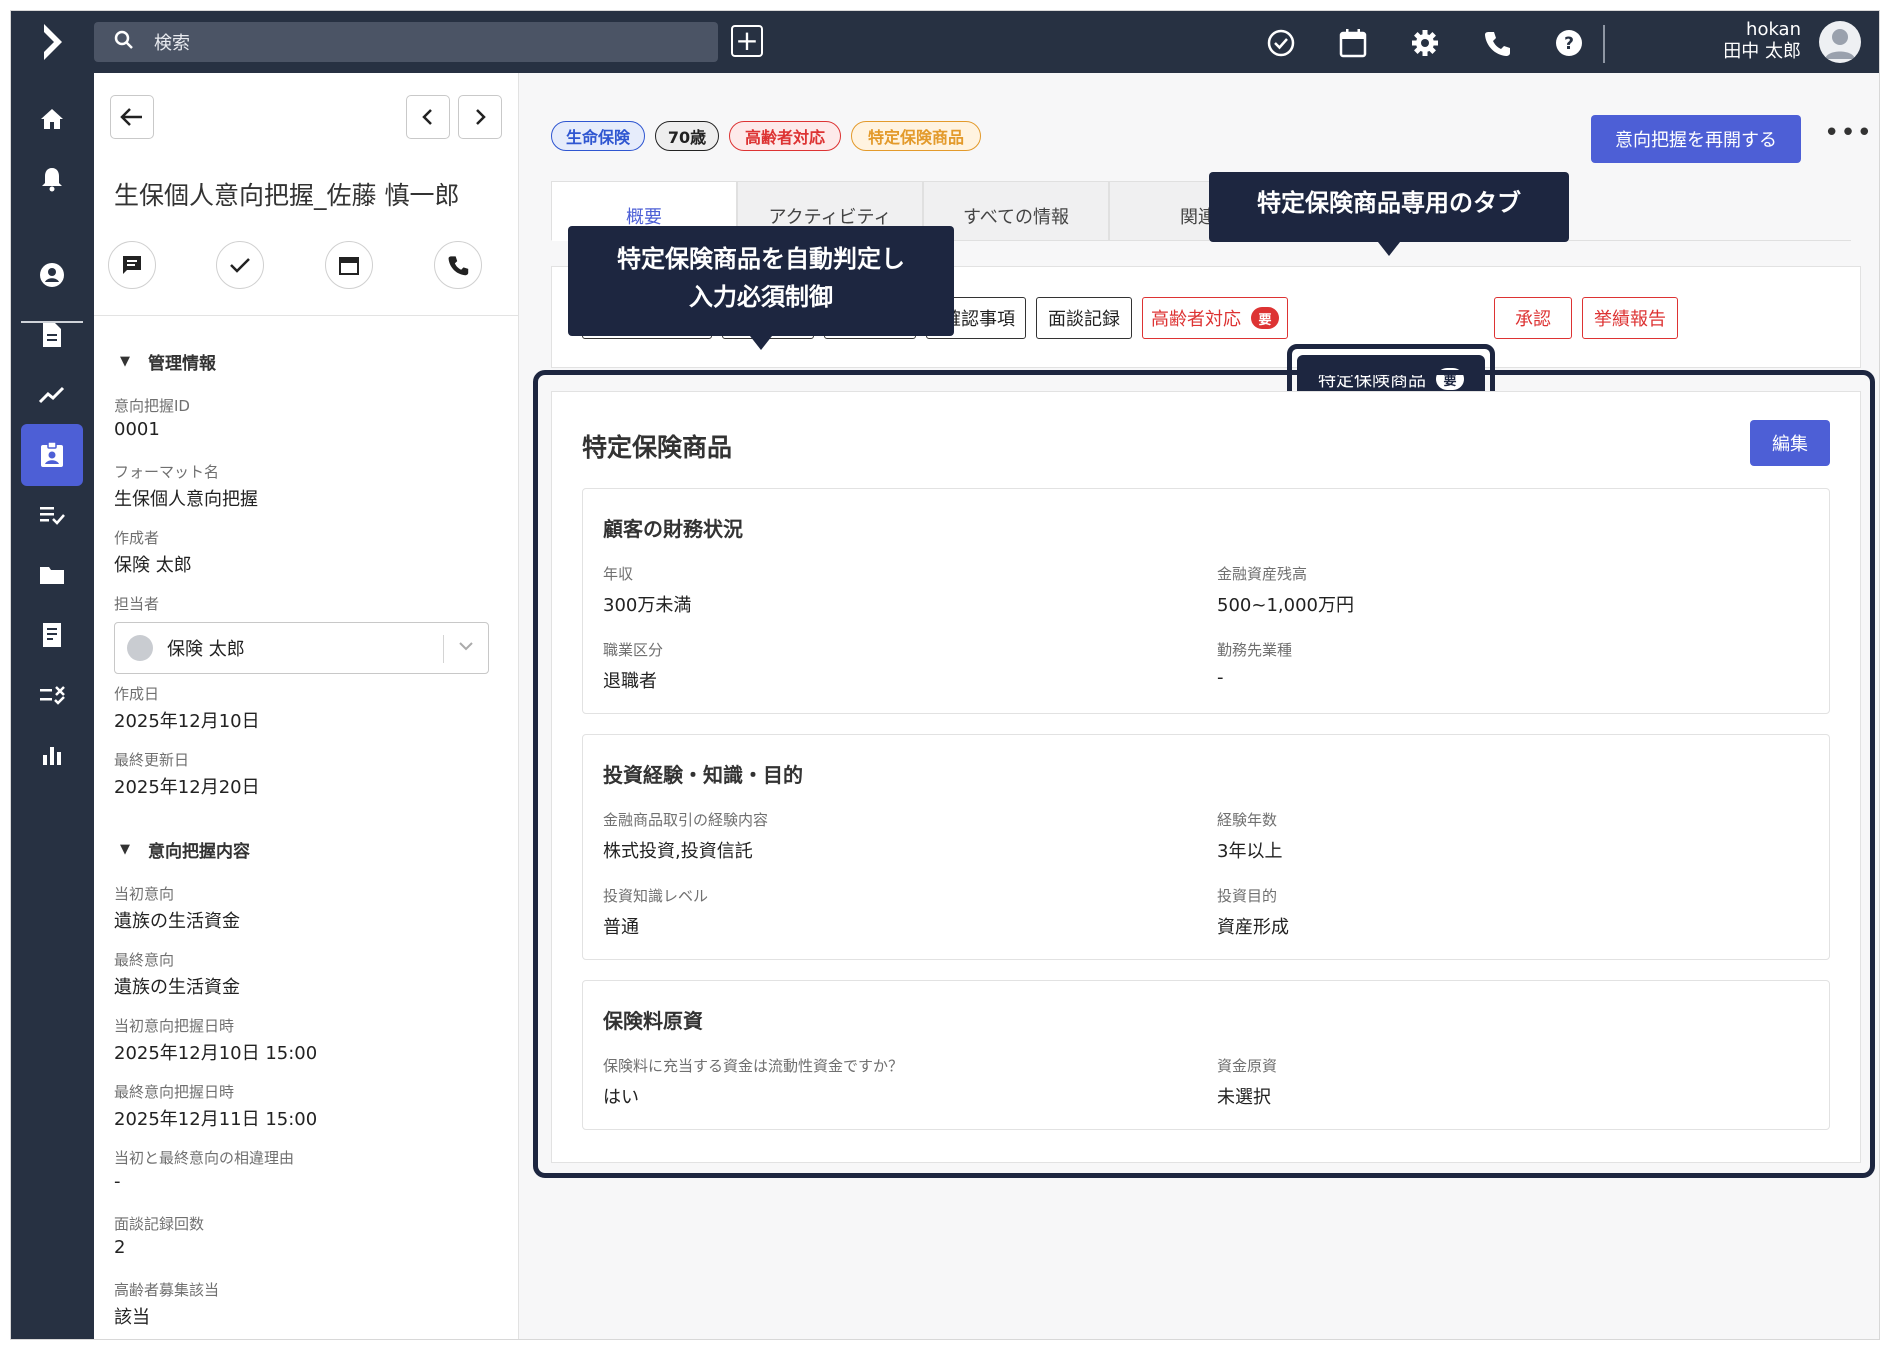 This screenshot has width=1890, height=1350. What do you see at coordinates (137, 694) in the screenshot?
I see `field-label: 作成日` at bounding box center [137, 694].